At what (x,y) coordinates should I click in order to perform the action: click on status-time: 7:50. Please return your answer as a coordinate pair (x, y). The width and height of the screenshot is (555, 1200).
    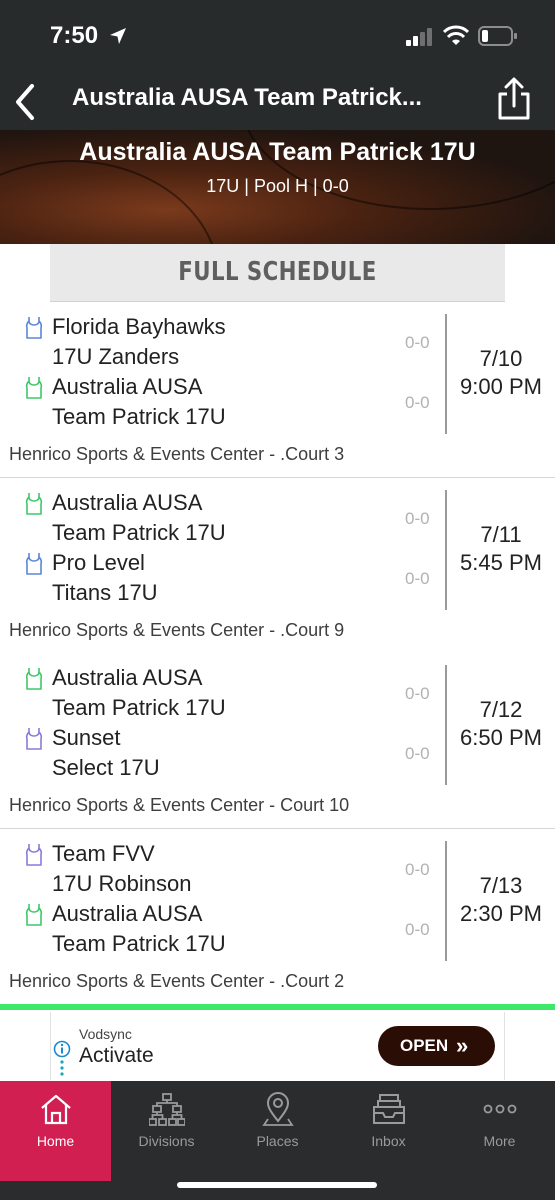
    Looking at the image, I should click on (74, 35).